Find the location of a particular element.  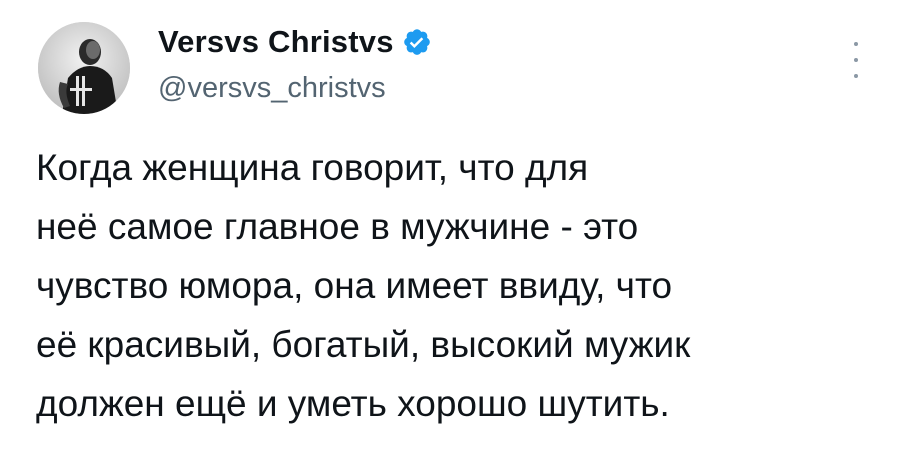

author-handle: @versvs_christvs is located at coordinates (272, 88).